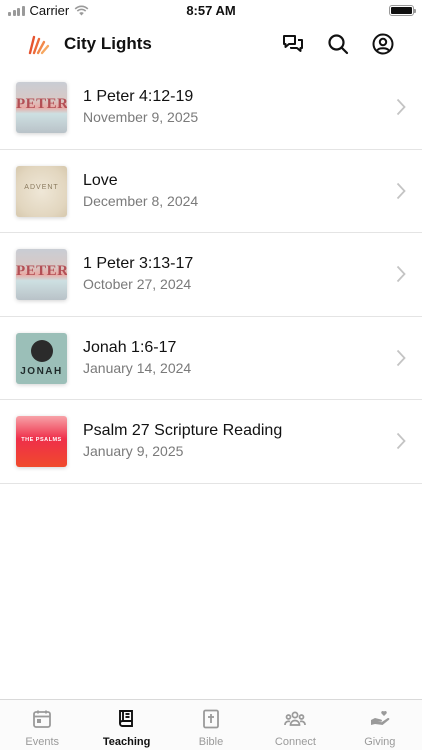 The height and width of the screenshot is (750, 422). What do you see at coordinates (183, 430) in the screenshot?
I see `teaching-title: Psalm 27 Scripture Reading` at bounding box center [183, 430].